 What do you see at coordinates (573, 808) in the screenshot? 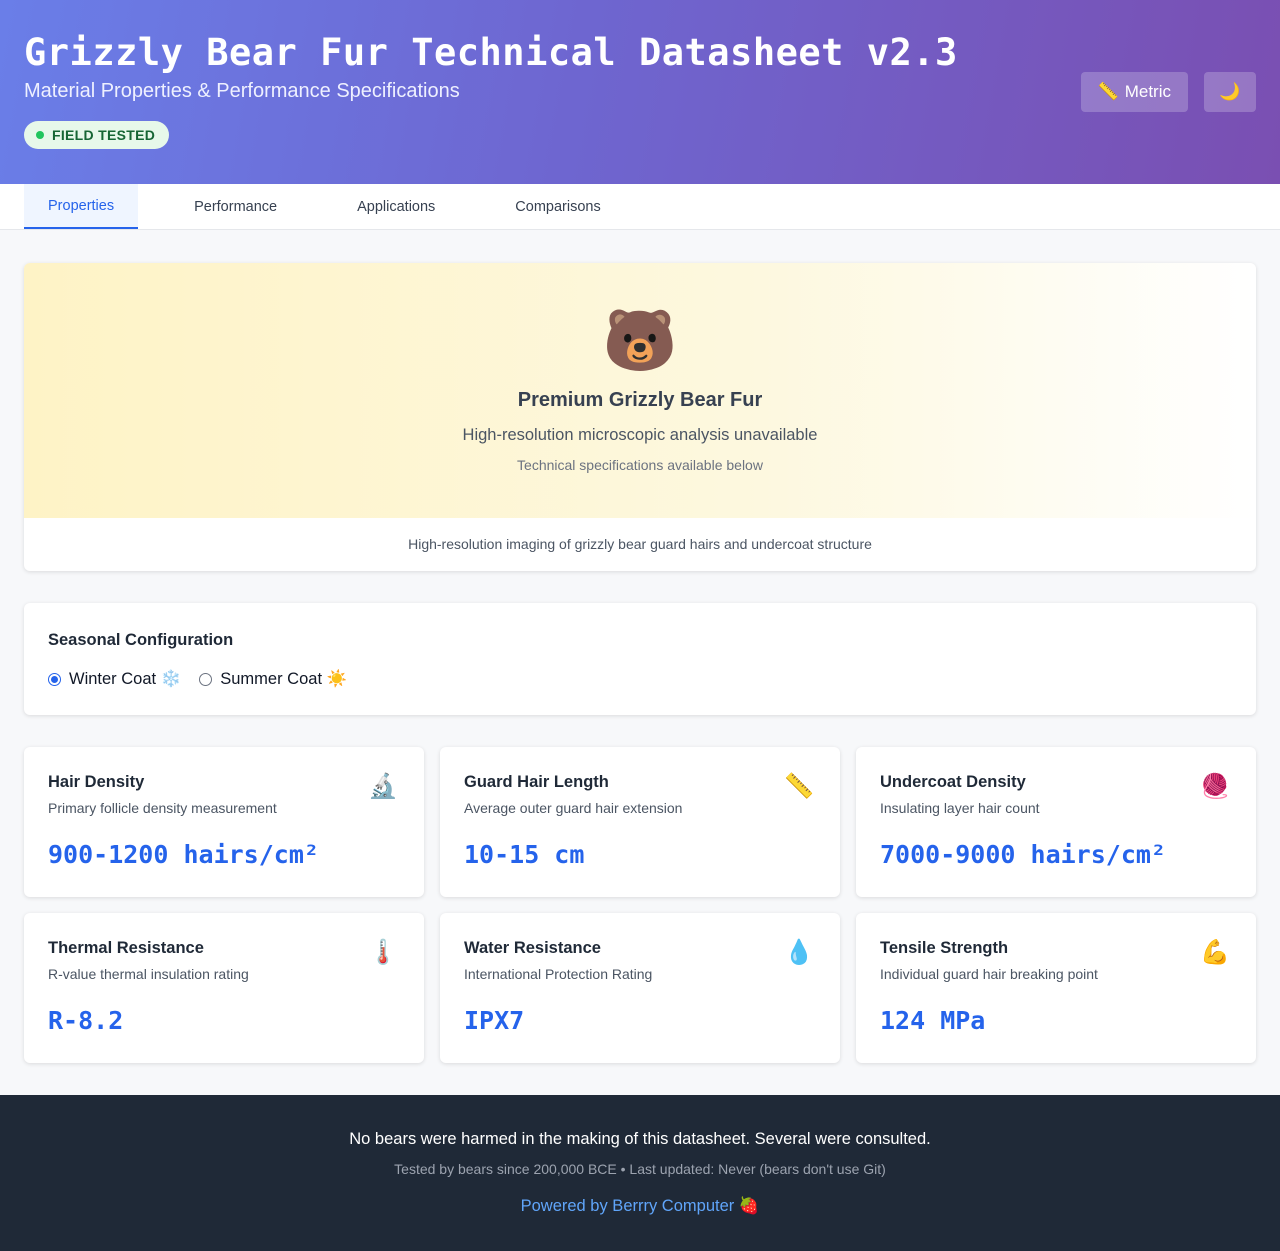
I see `spec-description: Average outer guard hair extension` at bounding box center [573, 808].